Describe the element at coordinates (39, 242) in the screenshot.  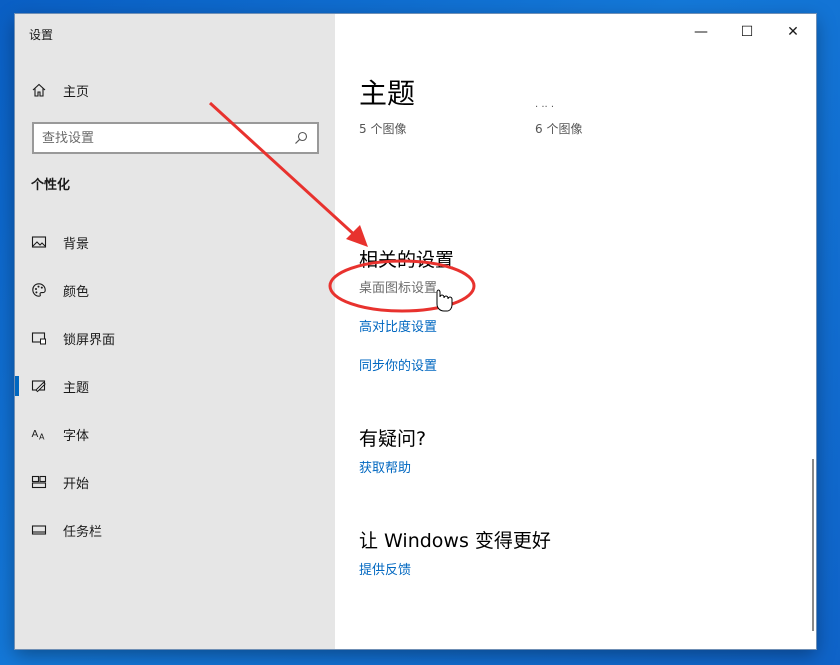
I see `background-image-icon` at that location.